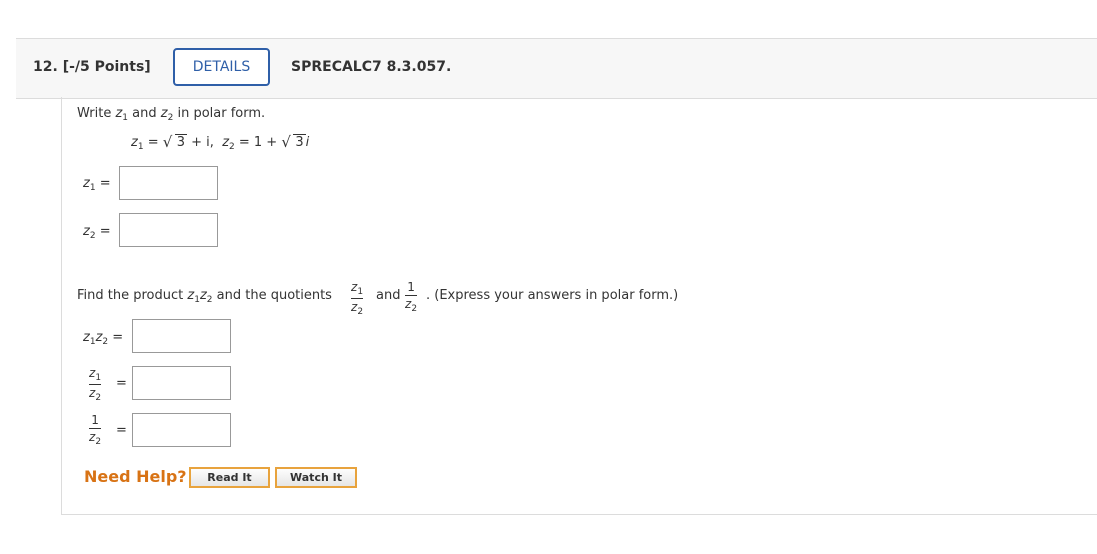 The image size is (1097, 554). I want to click on reciprocal-fraction-inline: 1 z2, so click(411, 297).